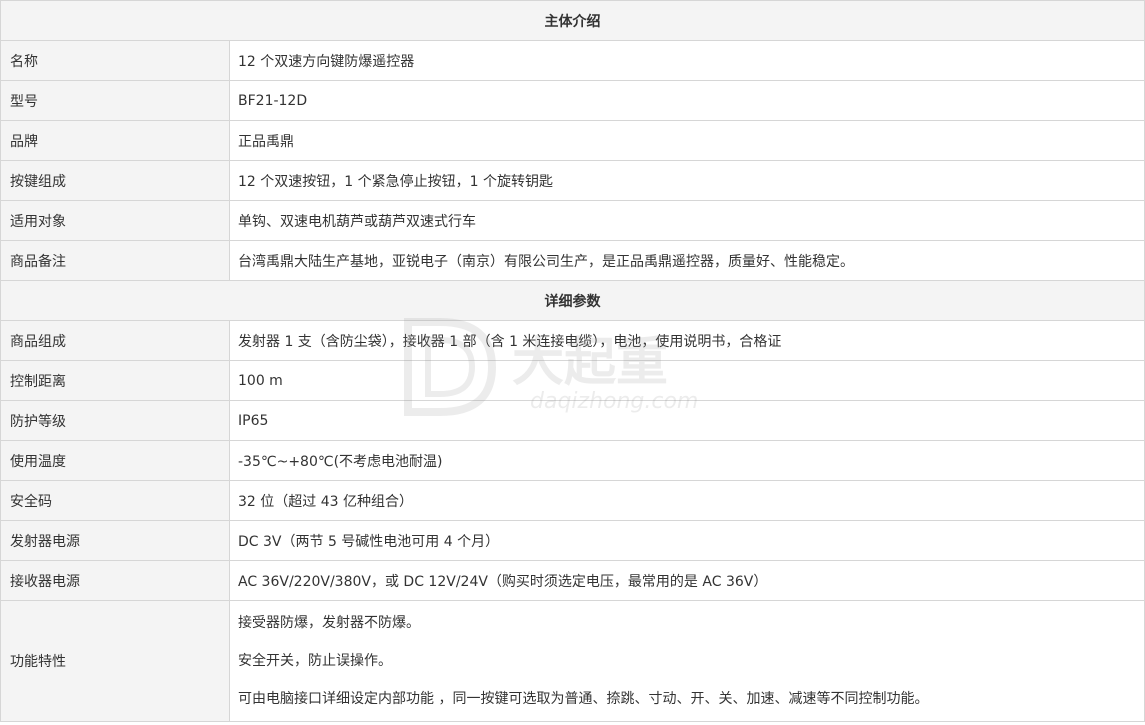 This screenshot has height=725, width=1145. I want to click on table-row: 发射器电源 DC 3V（两节 5 号碱性电池可用 4 个月）, so click(572, 540).